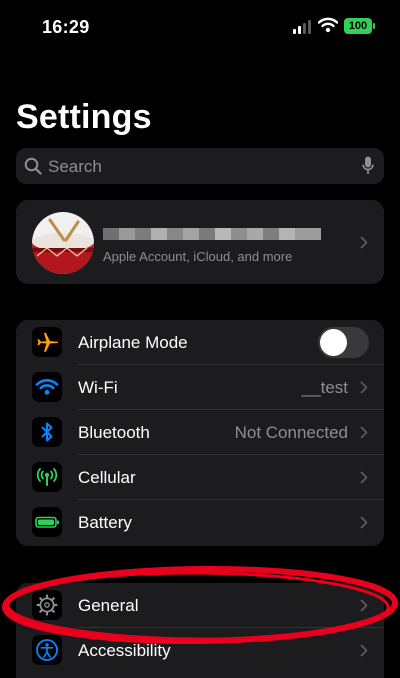 The image size is (400, 678). Describe the element at coordinates (200, 166) in the screenshot. I see `search-input: Search` at that location.